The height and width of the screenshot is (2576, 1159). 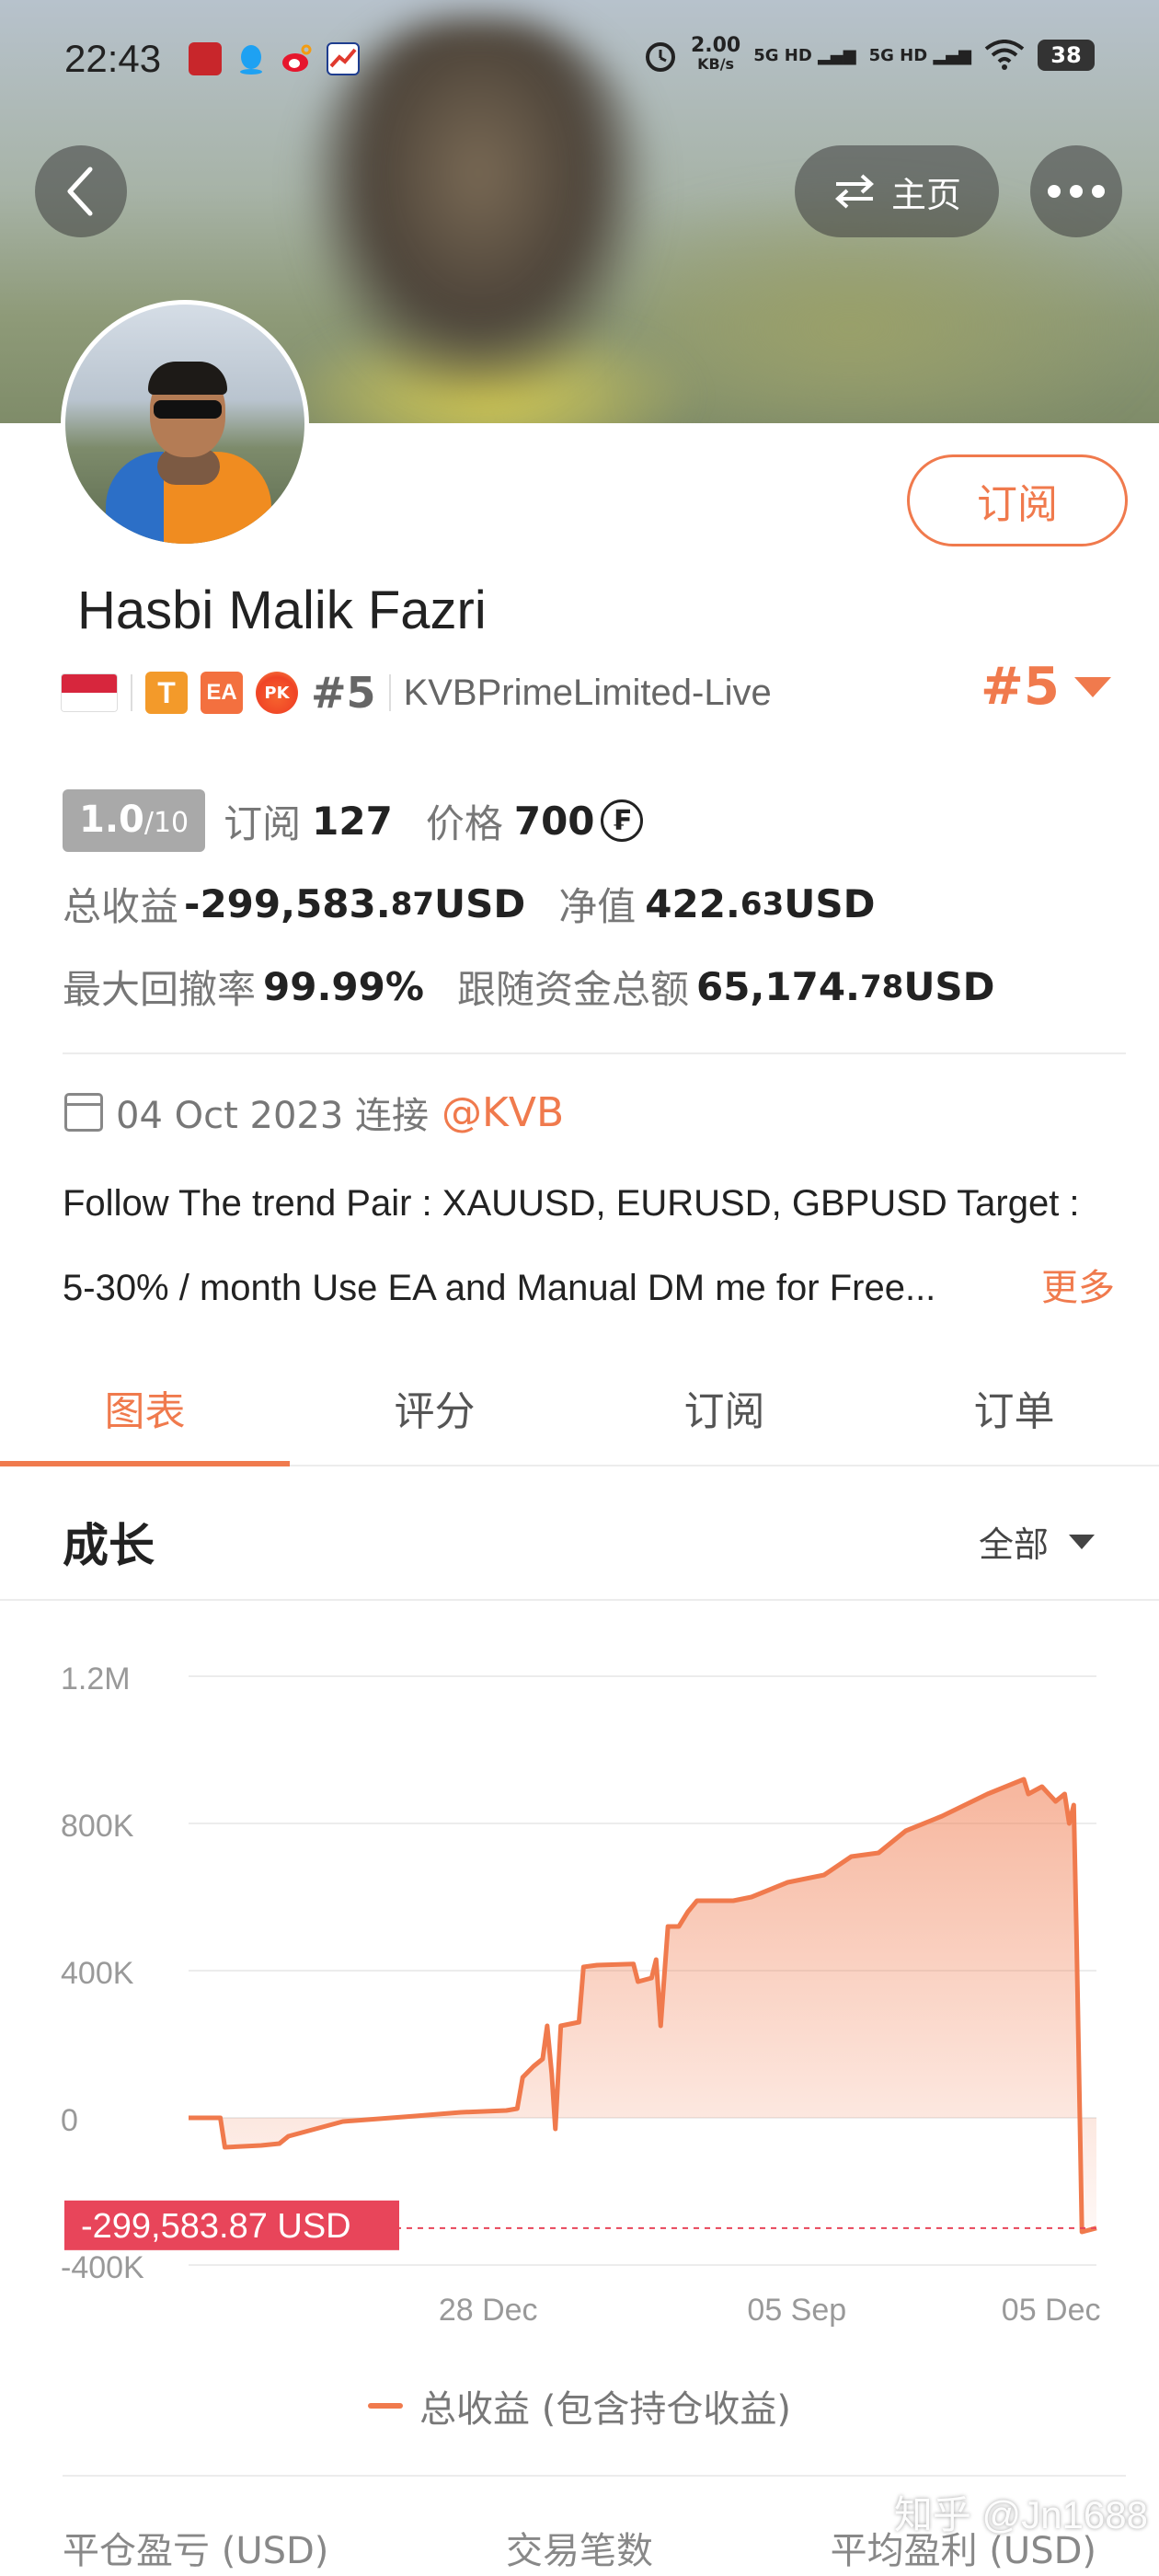 What do you see at coordinates (1071, 1288) in the screenshot?
I see `more-link: 更多` at bounding box center [1071, 1288].